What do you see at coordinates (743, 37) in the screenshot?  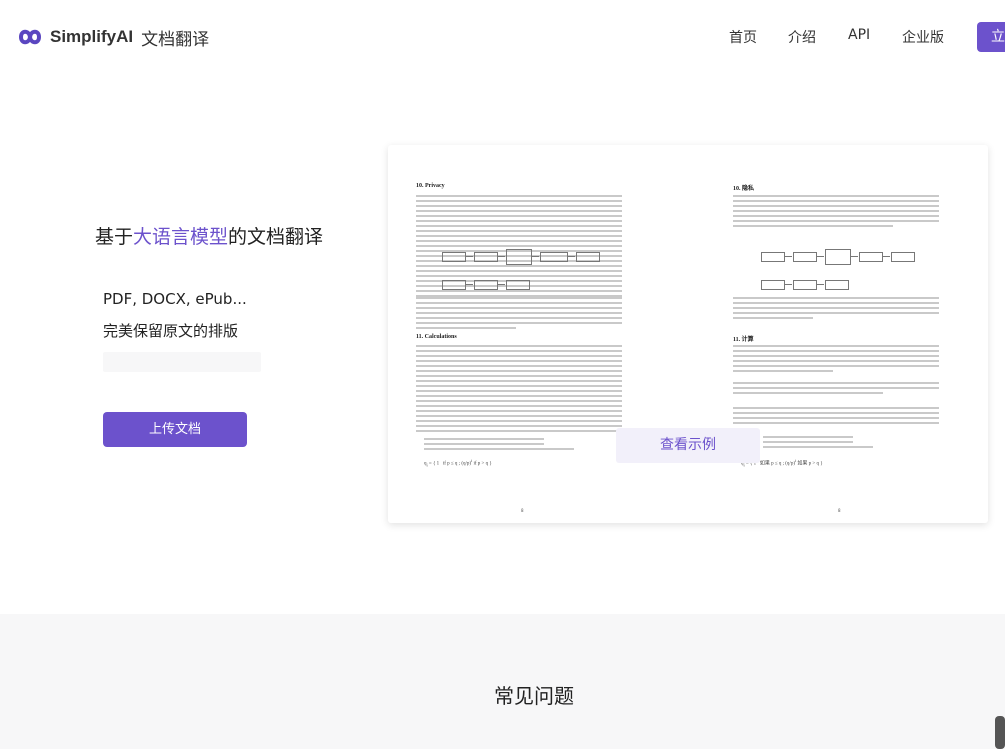 I see `nav-home: 首页` at bounding box center [743, 37].